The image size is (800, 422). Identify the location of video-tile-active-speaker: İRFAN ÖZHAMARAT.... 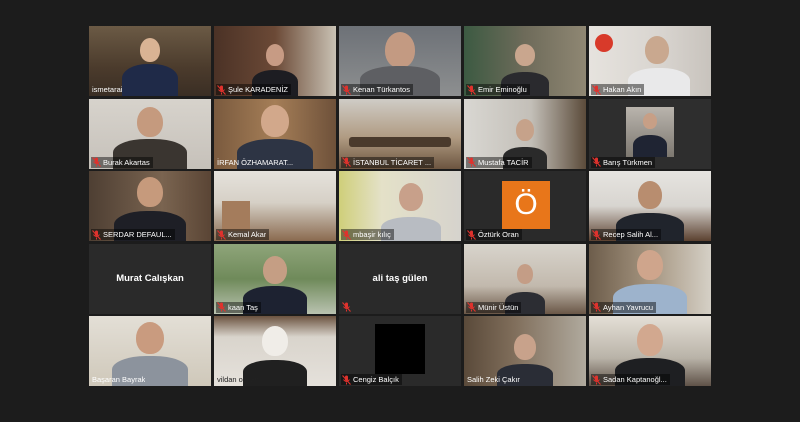
(275, 133).